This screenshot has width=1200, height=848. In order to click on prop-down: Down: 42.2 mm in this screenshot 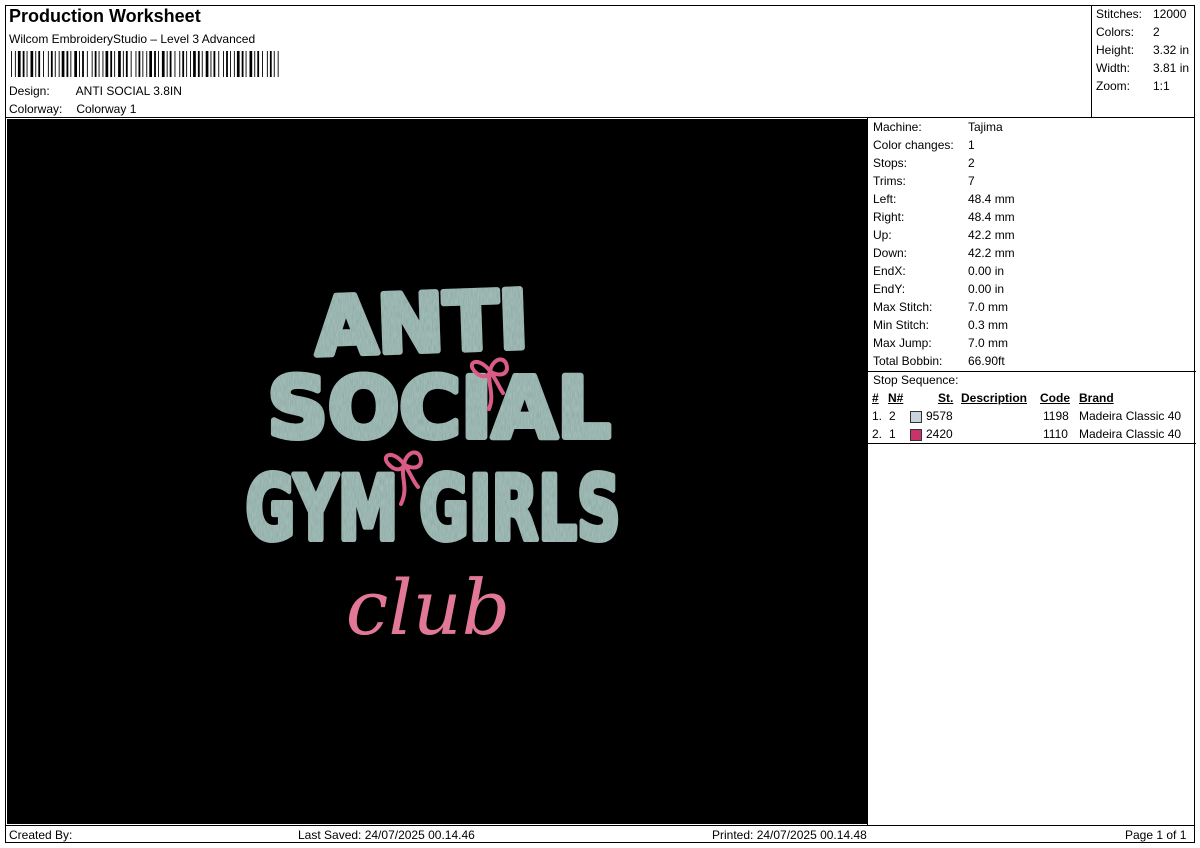, I will do `click(944, 253)`.